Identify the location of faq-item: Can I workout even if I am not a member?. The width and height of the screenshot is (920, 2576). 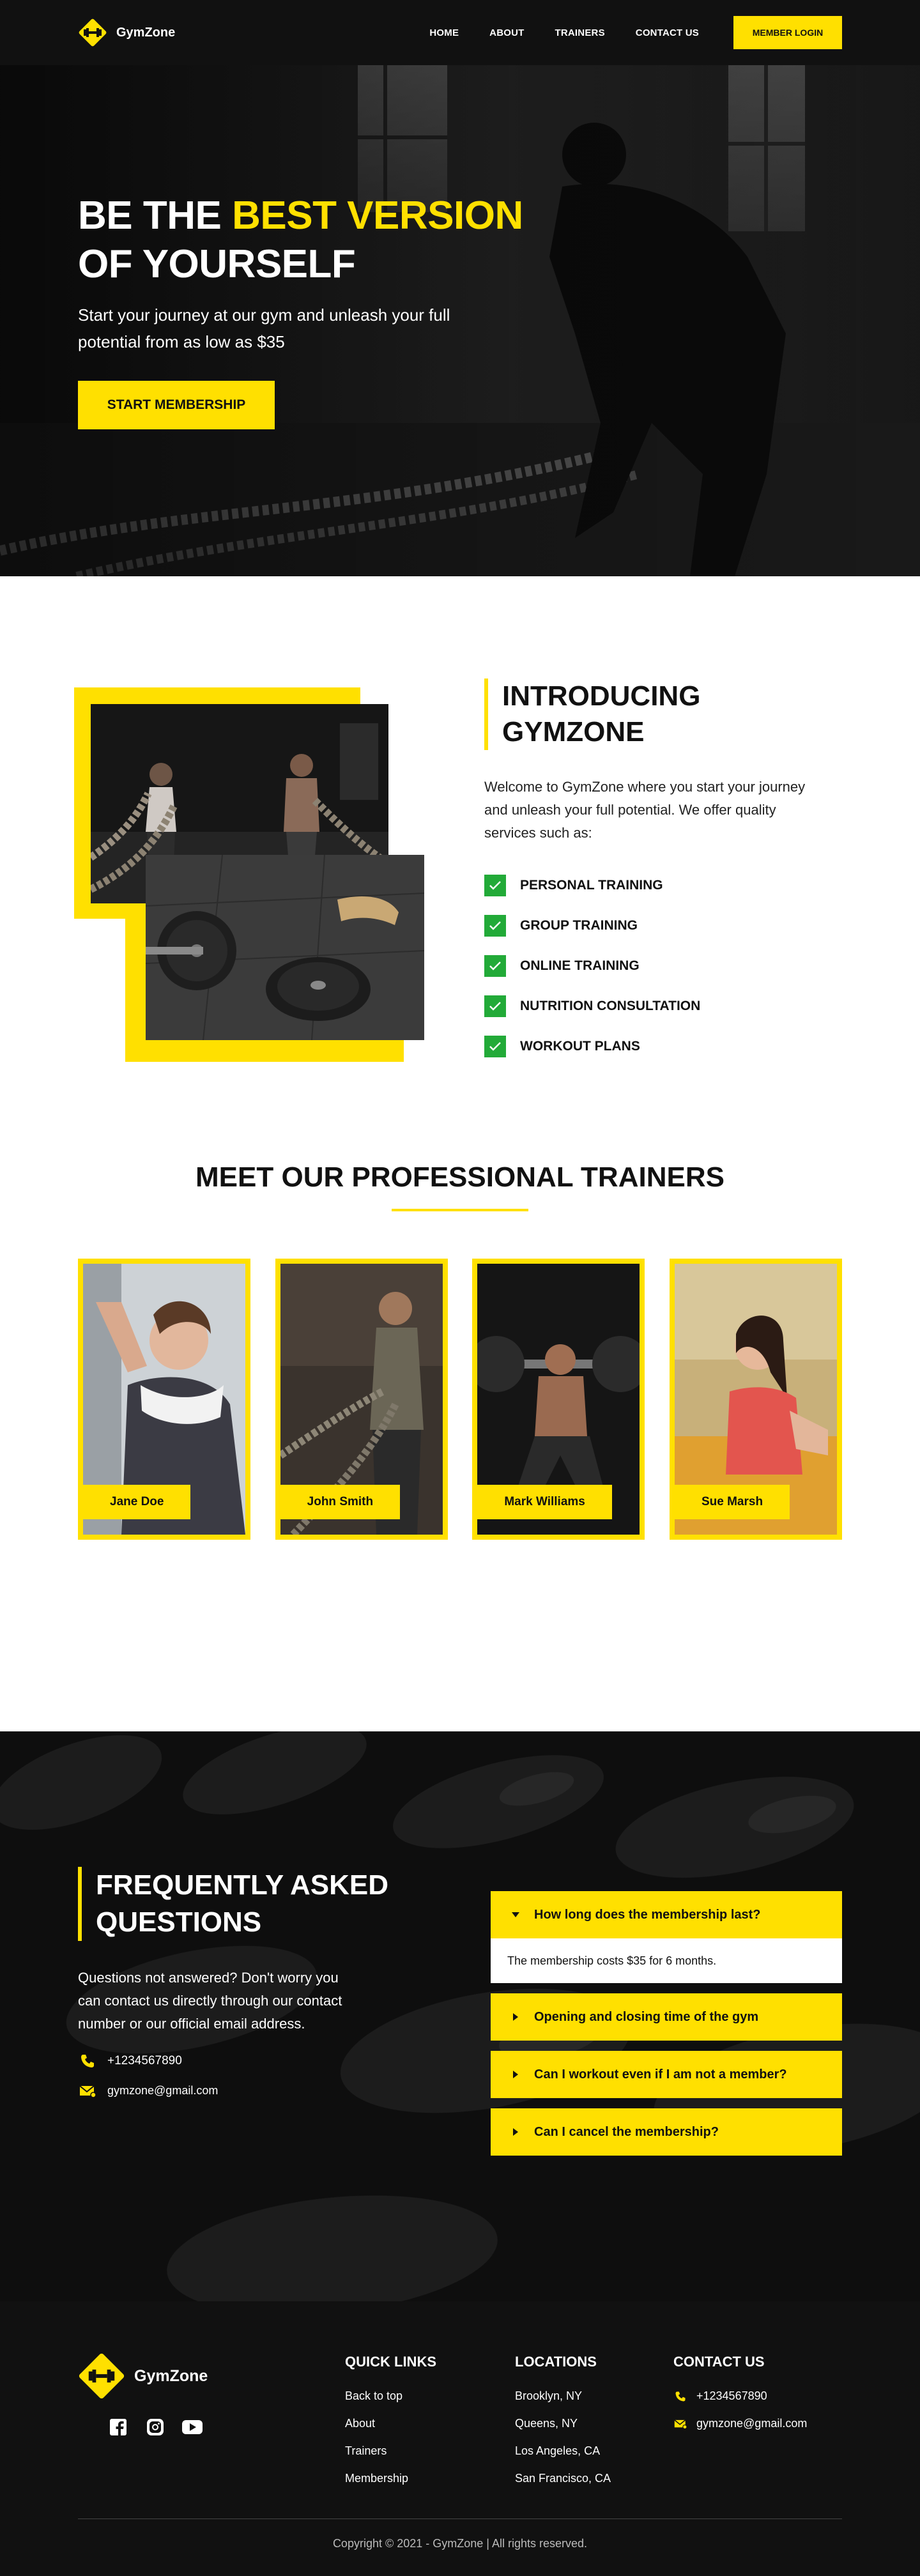
(666, 2074).